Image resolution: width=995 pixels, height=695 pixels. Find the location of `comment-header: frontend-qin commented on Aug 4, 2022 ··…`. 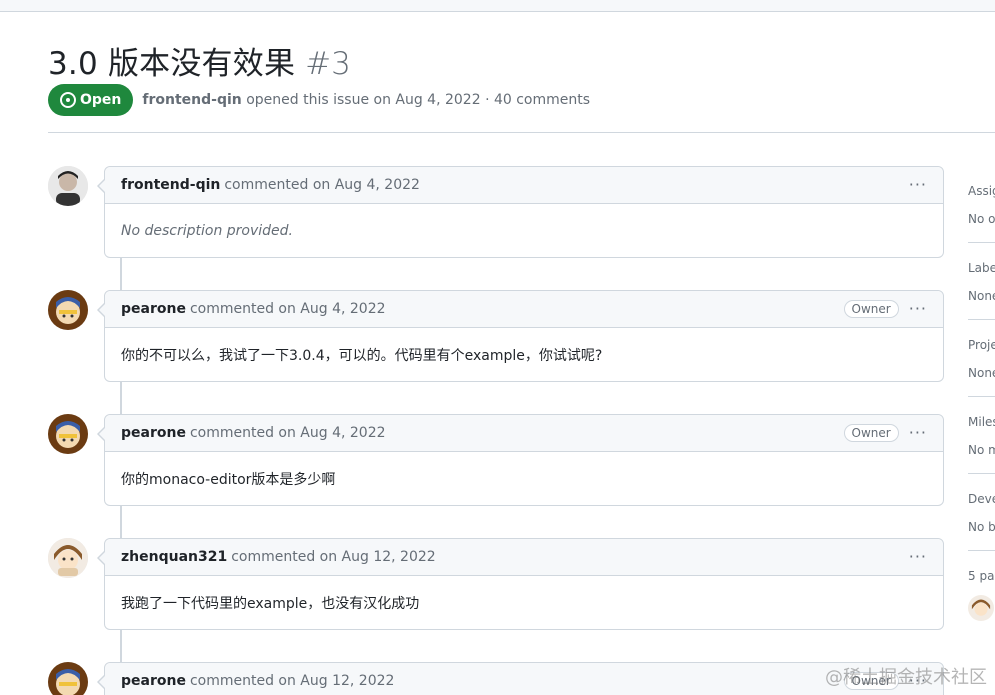

comment-header: frontend-qin commented on Aug 4, 2022 ··… is located at coordinates (524, 185).